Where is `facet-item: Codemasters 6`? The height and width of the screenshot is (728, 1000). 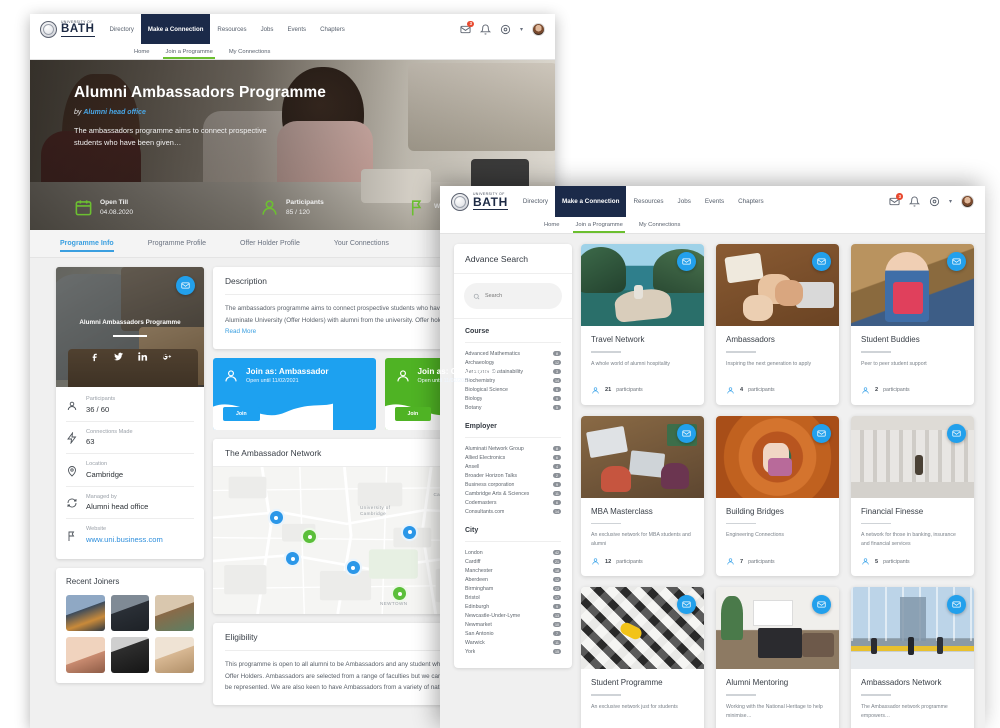
facet-item: Codemasters 6 is located at coordinates (513, 502).